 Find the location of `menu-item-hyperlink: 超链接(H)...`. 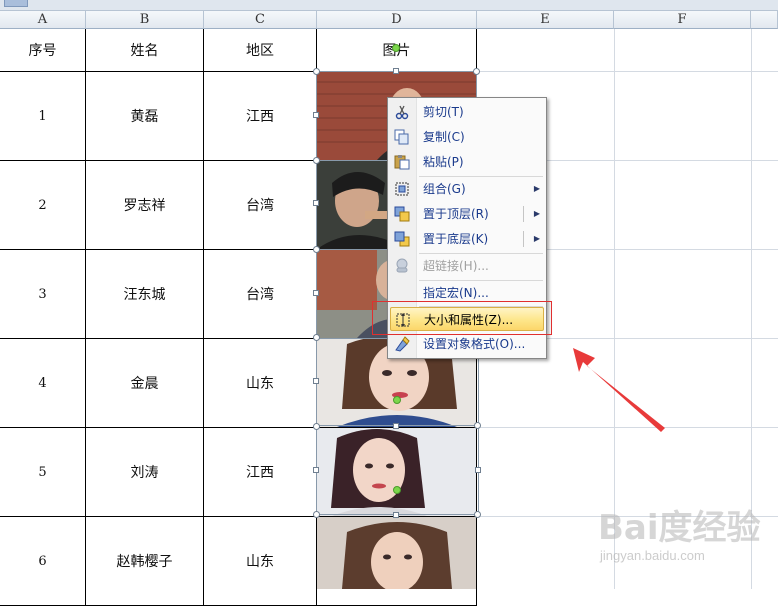

menu-item-hyperlink: 超链接(H)... is located at coordinates (467, 266).